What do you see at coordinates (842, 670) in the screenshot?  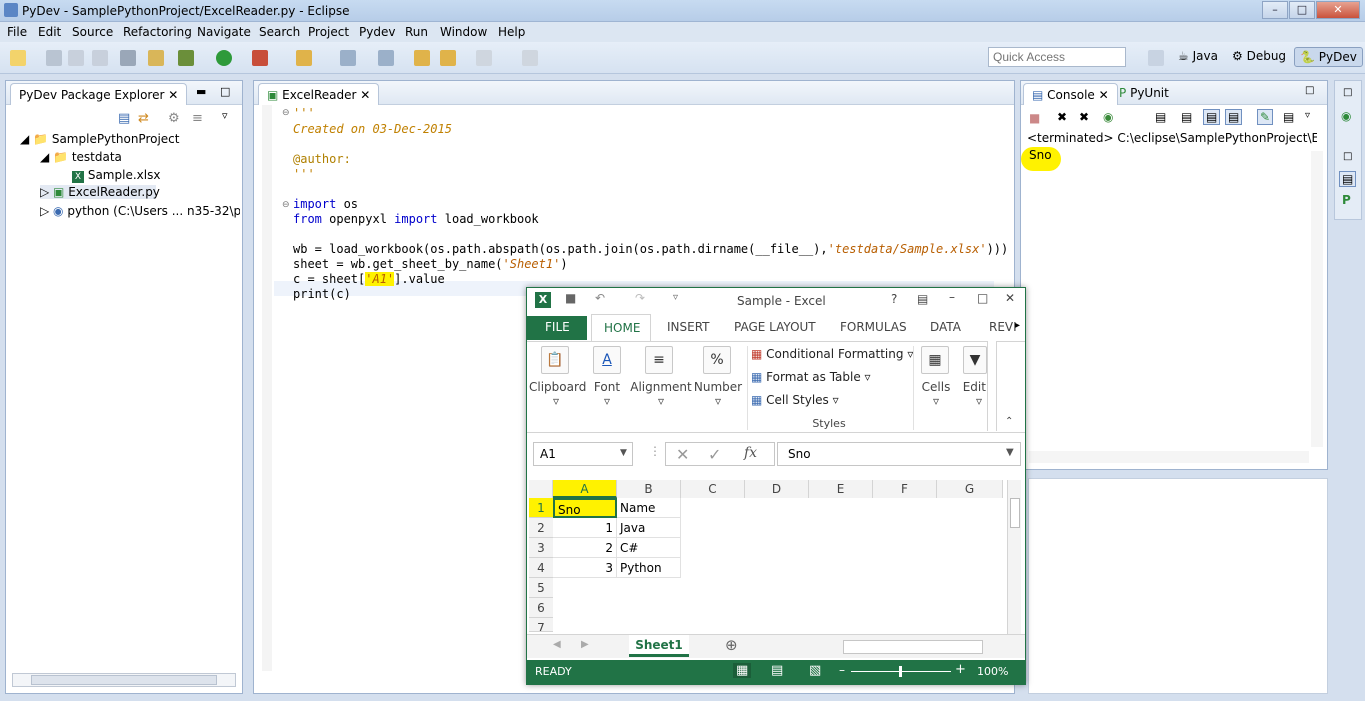 I see `zoom-out-icon: –` at bounding box center [842, 670].